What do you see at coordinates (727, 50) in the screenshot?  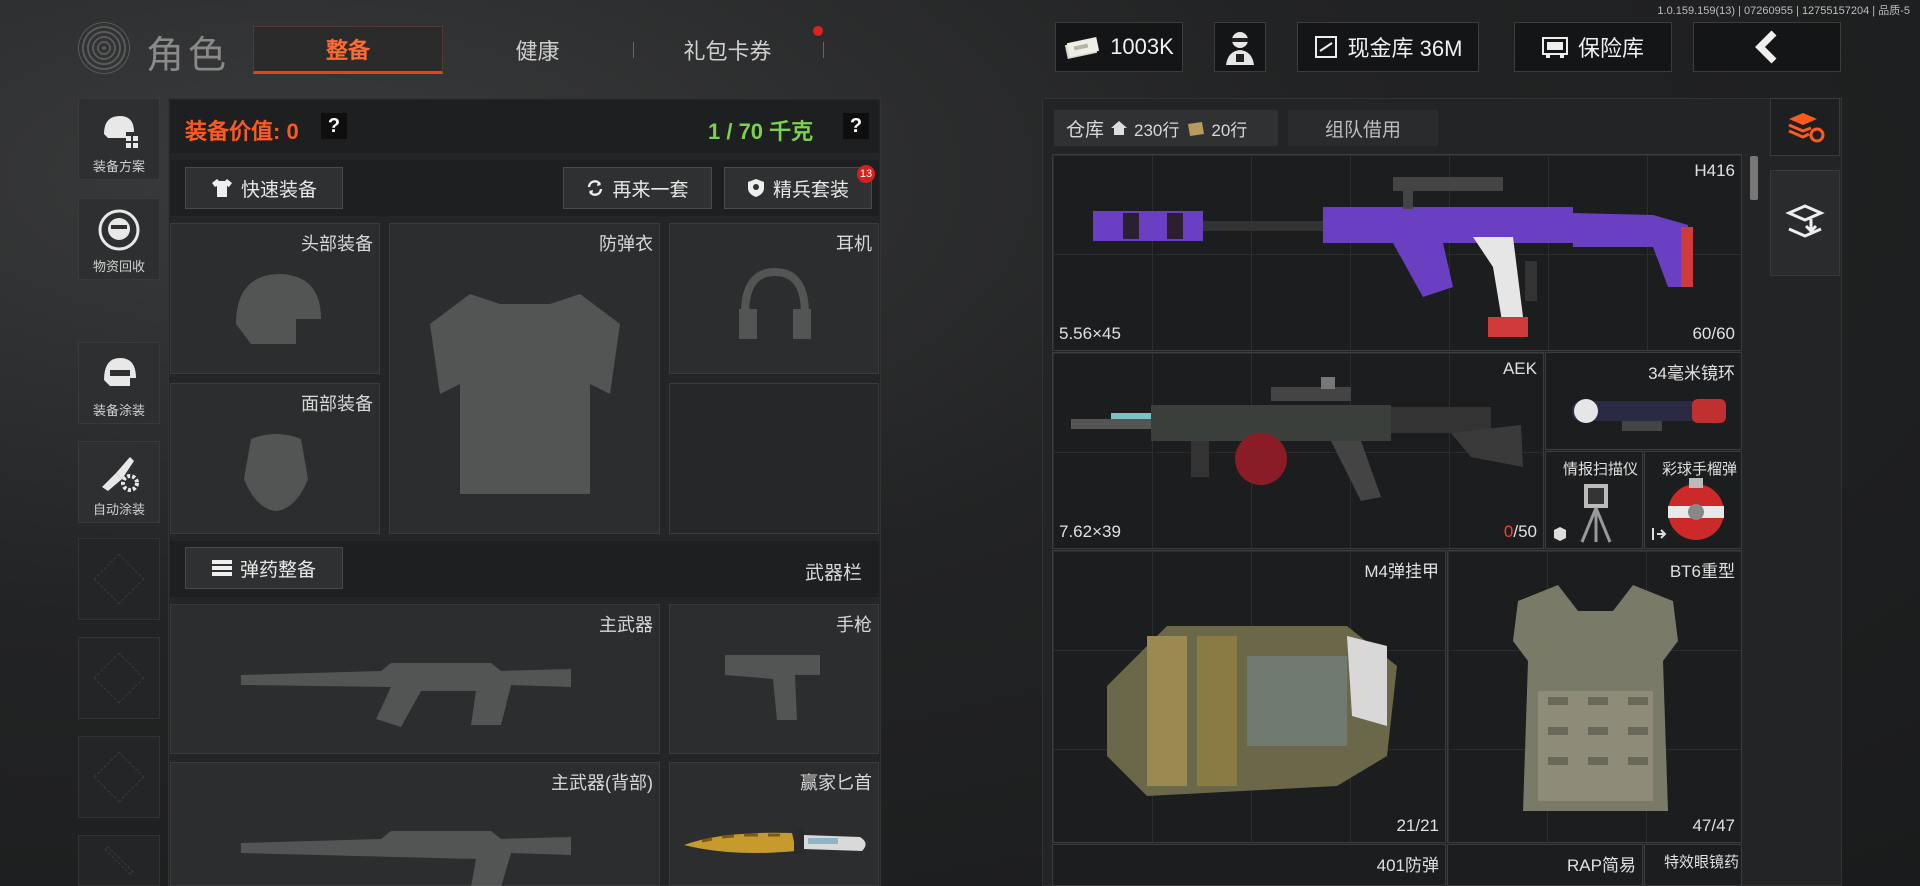 I see `tab-gift-coupons: 礼包卡券` at bounding box center [727, 50].